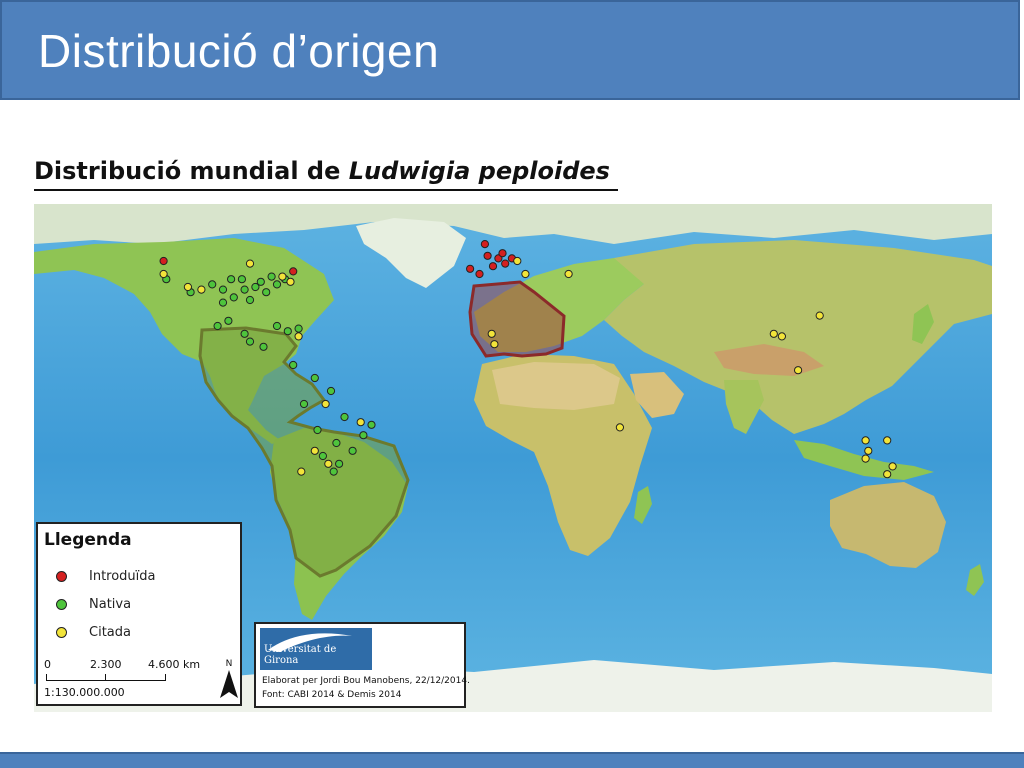 Image resolution: width=1024 pixels, height=768 pixels. I want to click on slide-title: Distribució d’origen, so click(239, 51).